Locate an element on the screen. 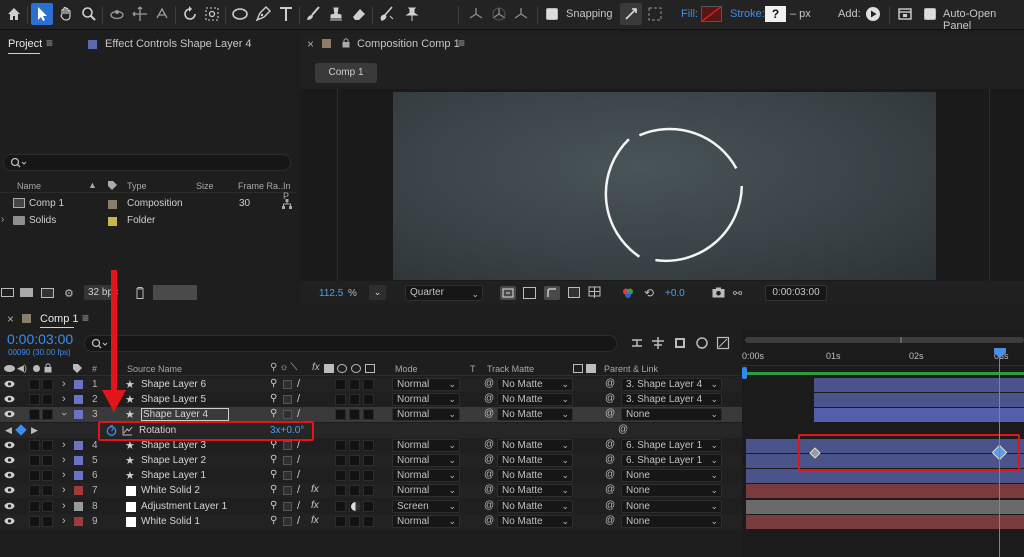 This screenshot has width=1024, height=557. snapshot-camera-icon is located at coordinates (718, 292).